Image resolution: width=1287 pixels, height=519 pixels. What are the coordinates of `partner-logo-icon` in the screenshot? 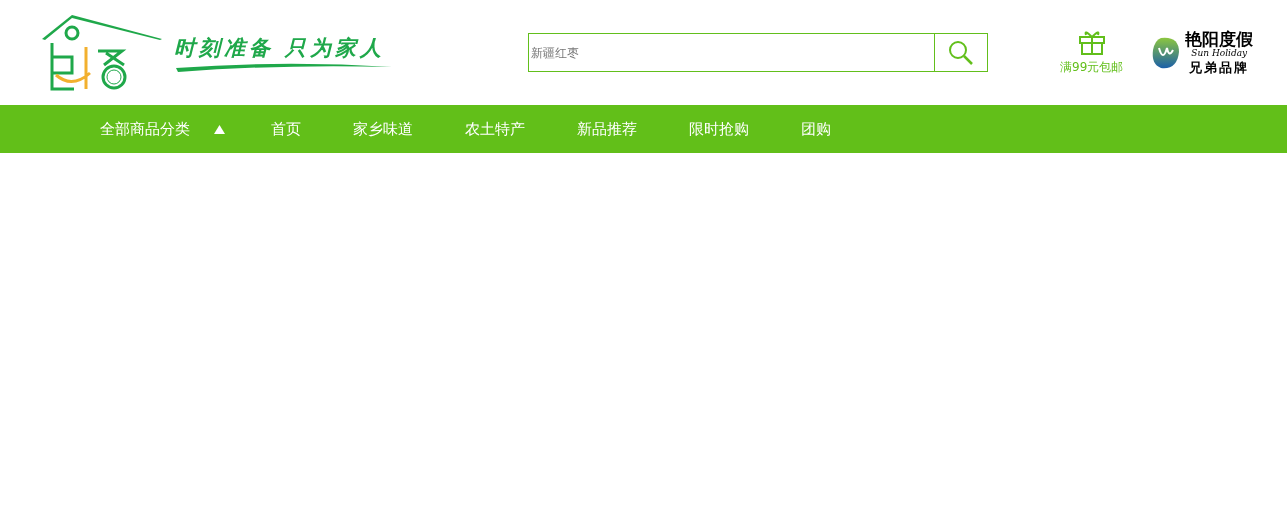 It's located at (1166, 52).